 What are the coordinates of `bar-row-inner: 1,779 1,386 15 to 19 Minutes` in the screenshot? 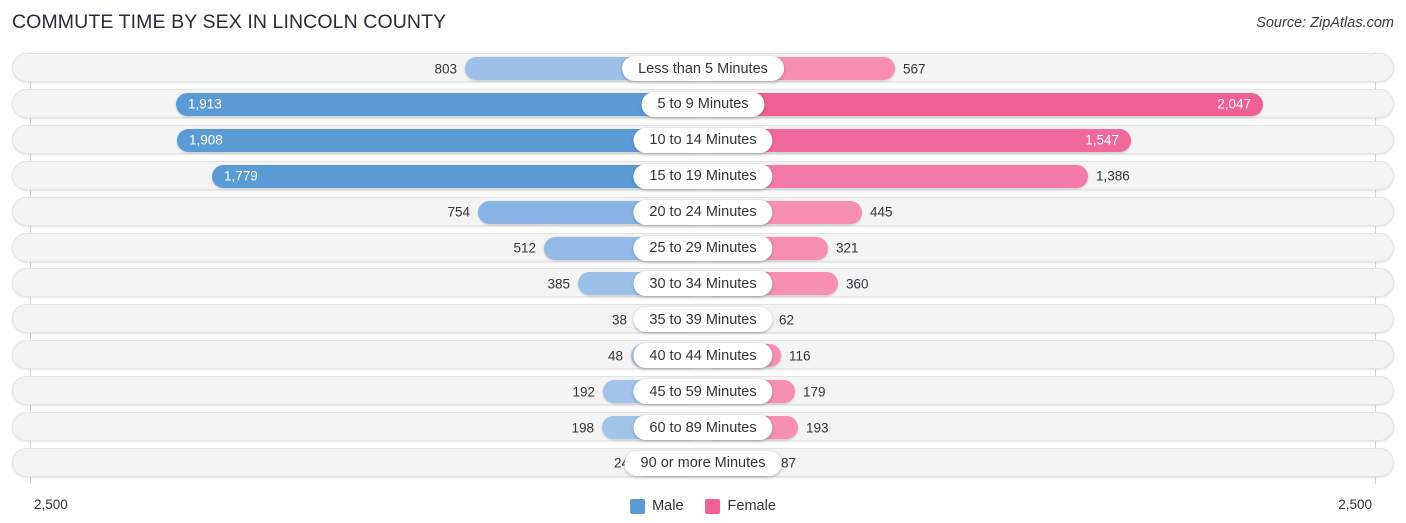 It's located at (703, 175).